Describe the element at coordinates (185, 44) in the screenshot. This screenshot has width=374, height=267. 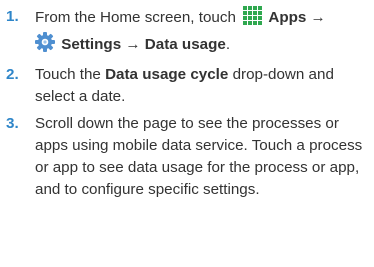
I see `data-usage-label: Data usage` at that location.